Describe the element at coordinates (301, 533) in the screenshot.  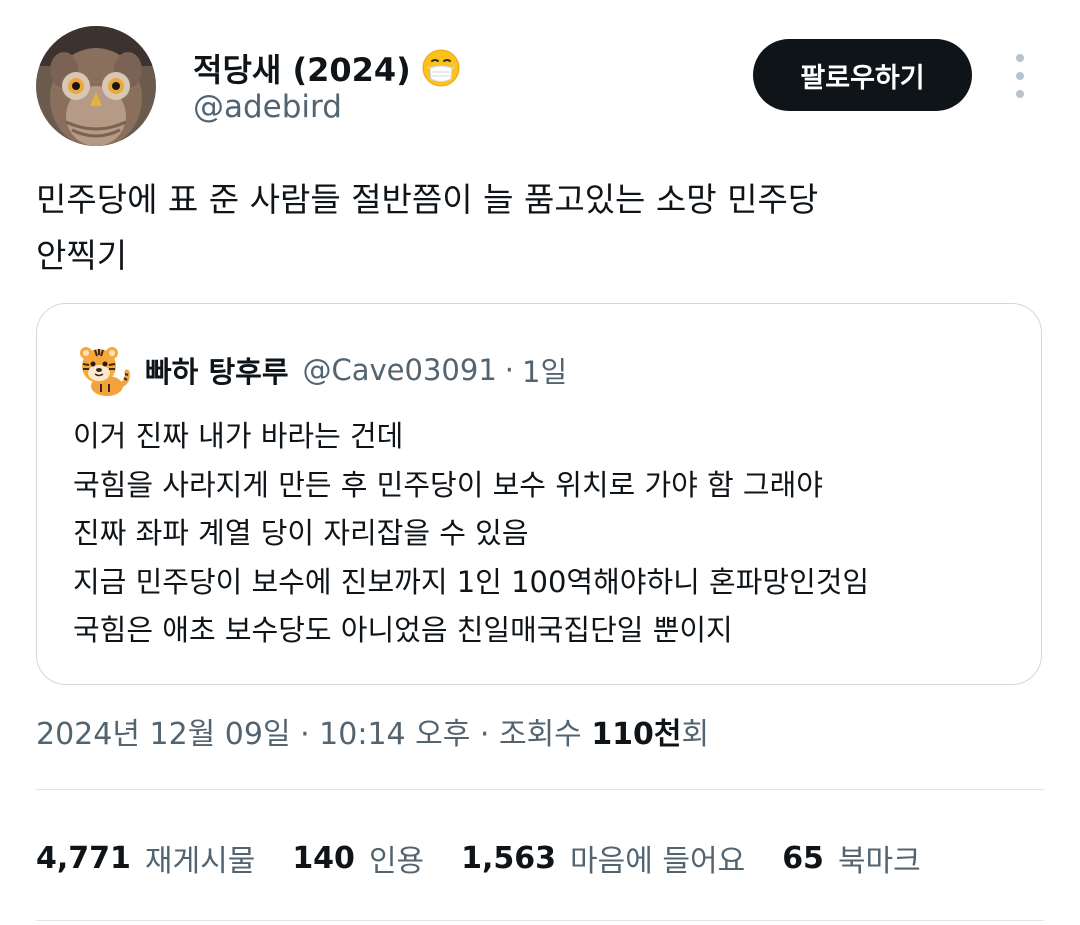
I see `quoted-text-line: 진짜 좌파 계열 당이 자리잡을 수 있음` at that location.